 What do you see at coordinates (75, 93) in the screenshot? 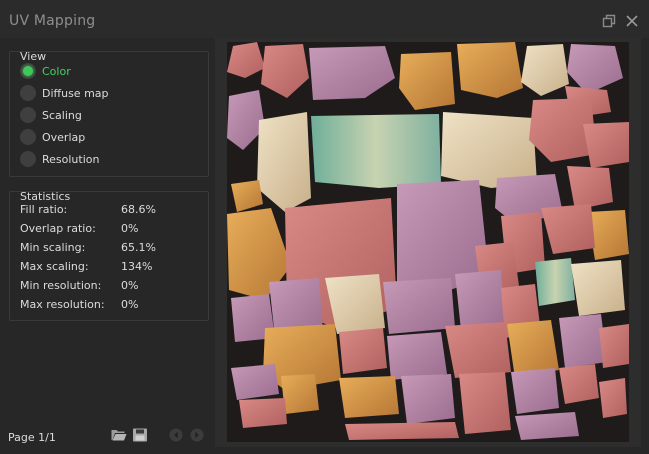
I see `view-option-label: Diffuse map` at bounding box center [75, 93].